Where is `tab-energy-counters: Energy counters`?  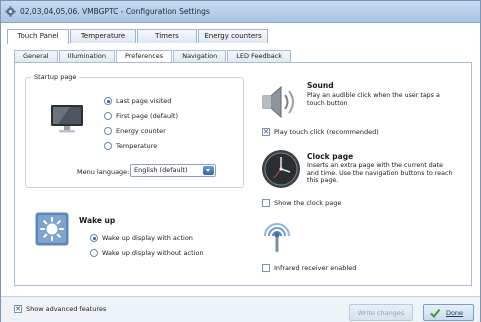 tab-energy-counters: Energy counters is located at coordinates (233, 36).